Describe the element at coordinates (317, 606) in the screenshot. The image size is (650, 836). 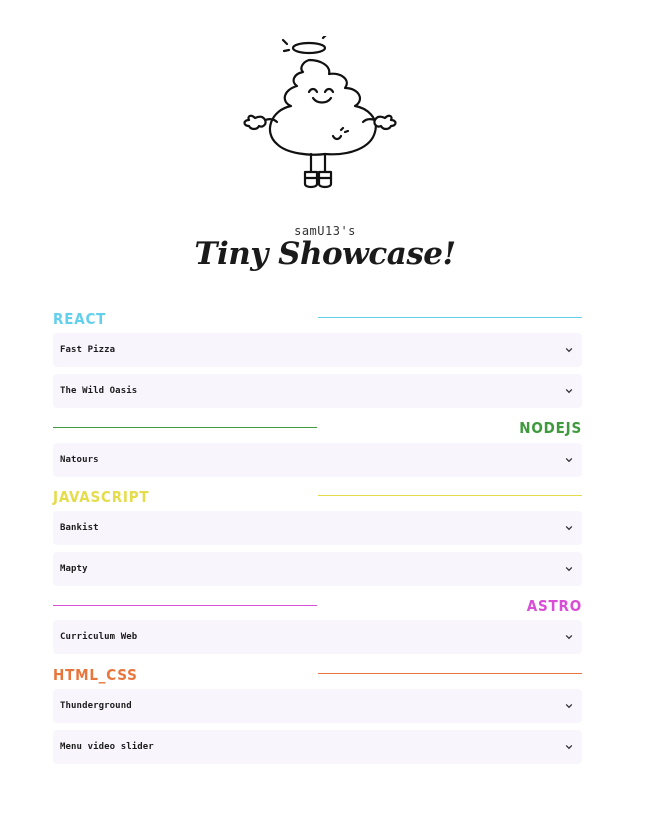
I see `section-header-astro: ASTRO` at that location.